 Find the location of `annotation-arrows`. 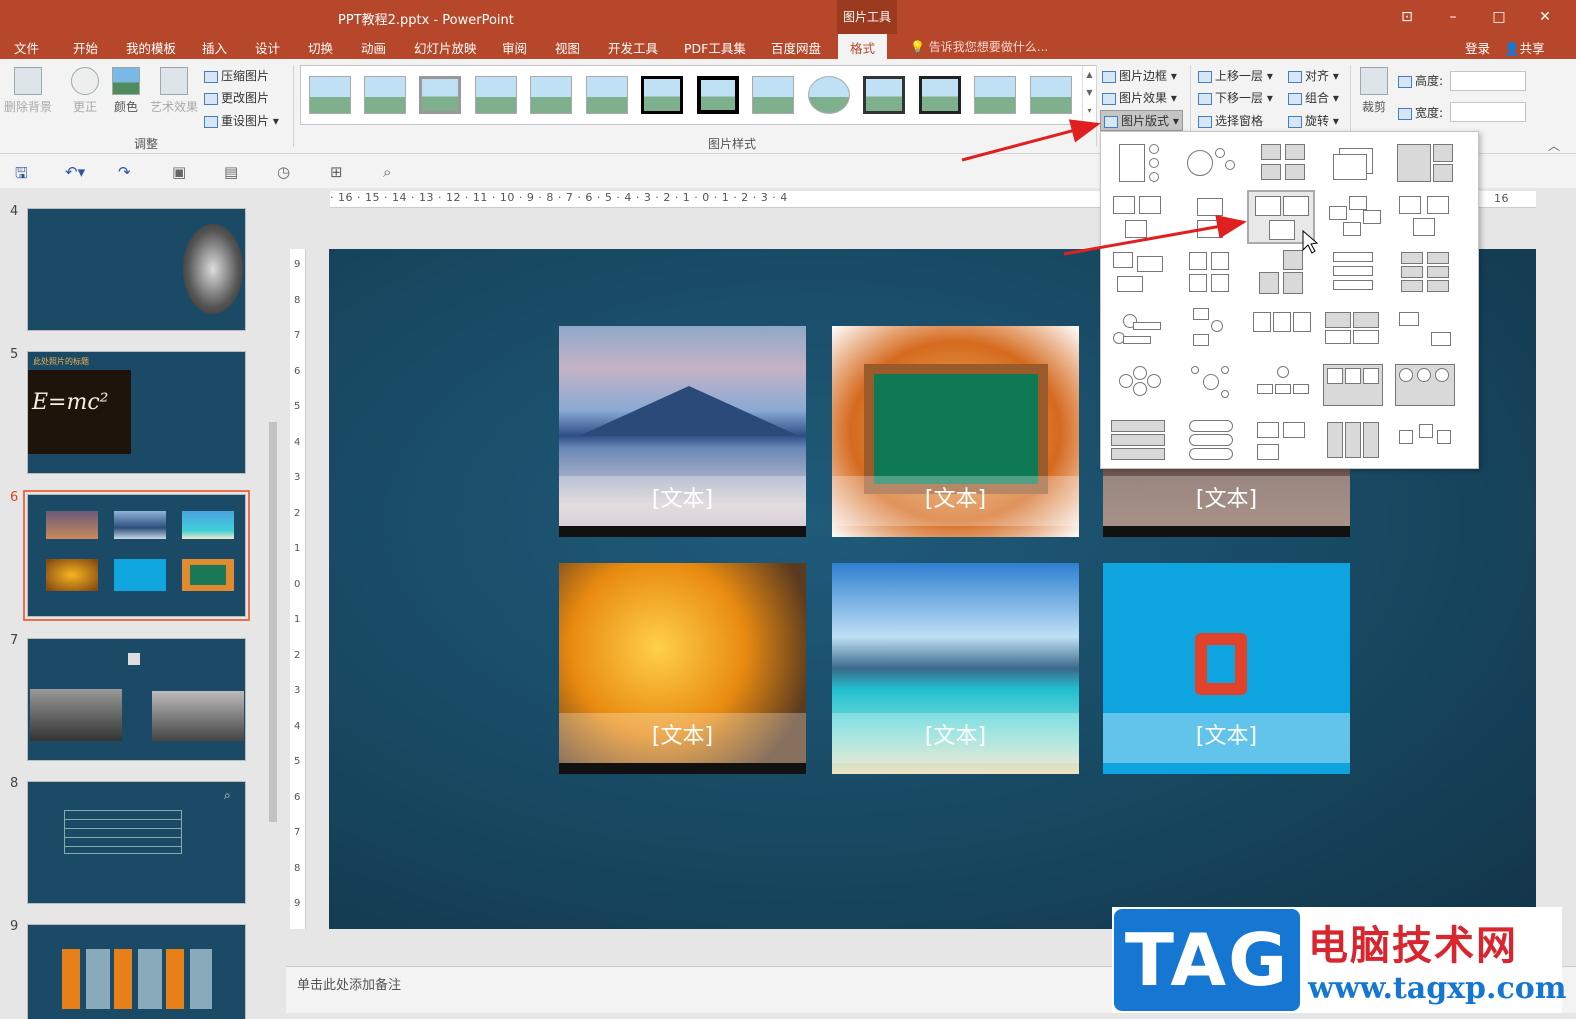

annotation-arrows is located at coordinates (1140, 187).